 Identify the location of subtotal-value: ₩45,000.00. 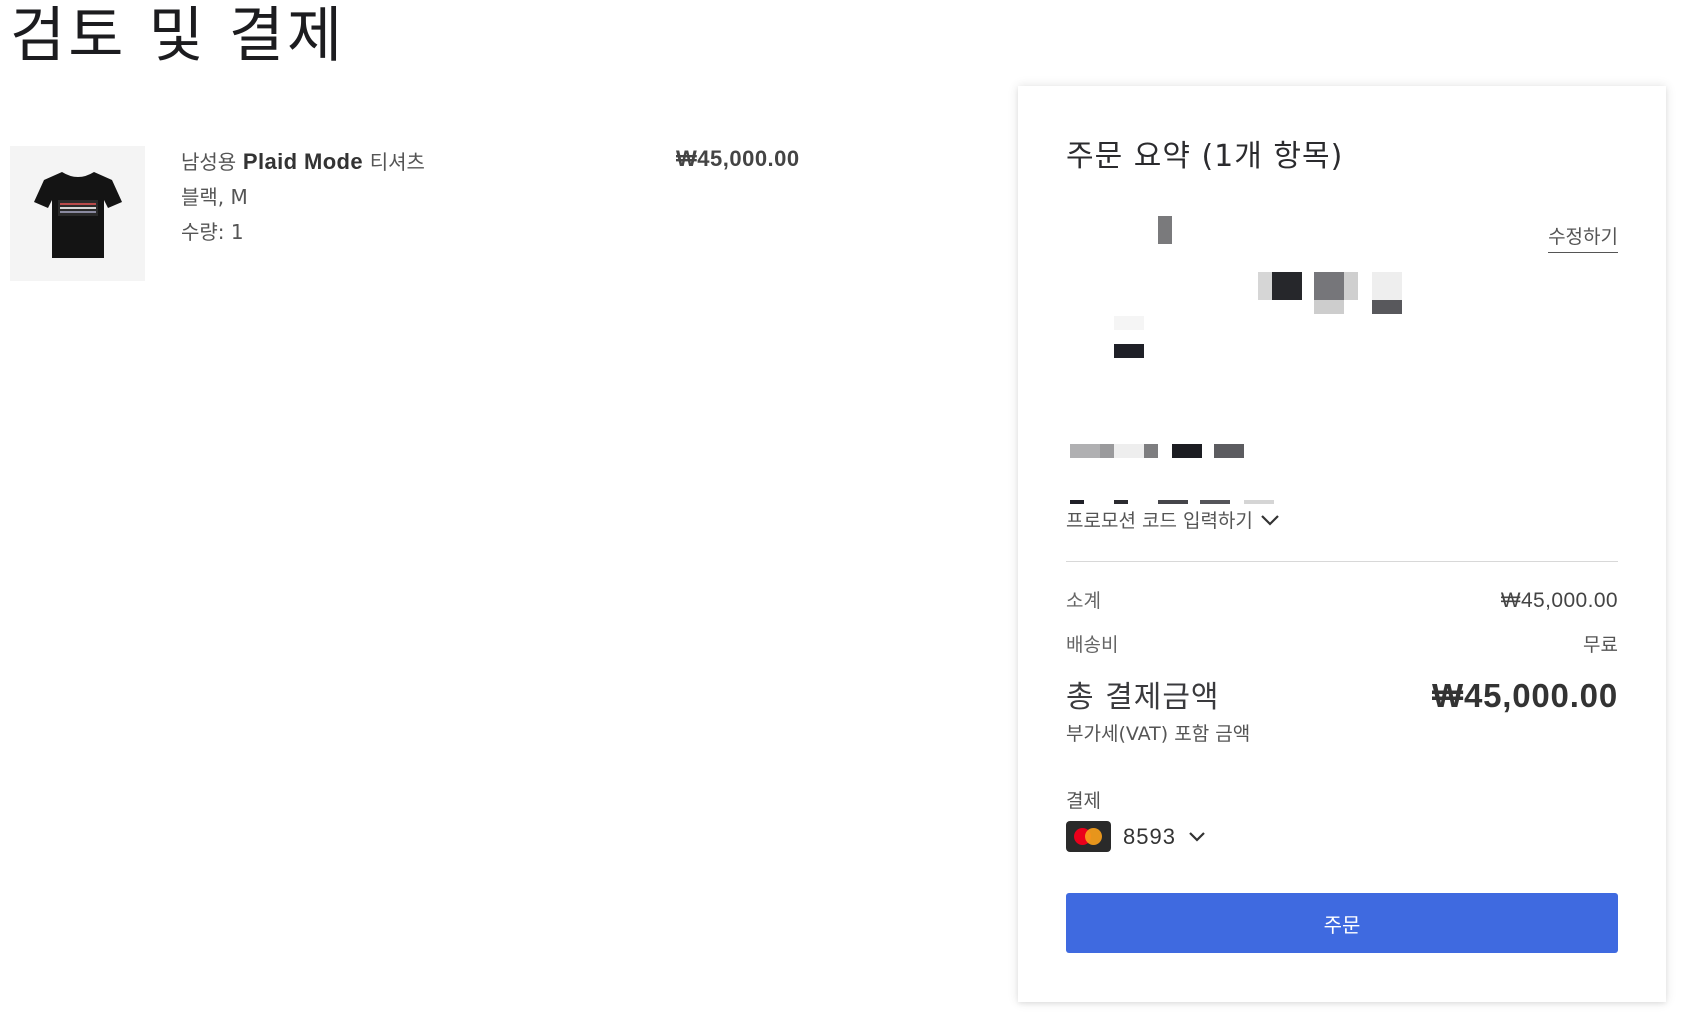
(1559, 600).